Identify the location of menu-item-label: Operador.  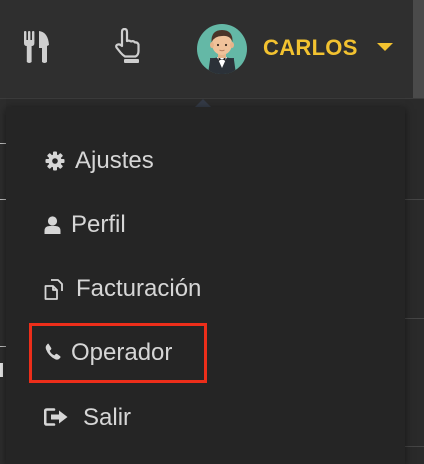
(122, 352).